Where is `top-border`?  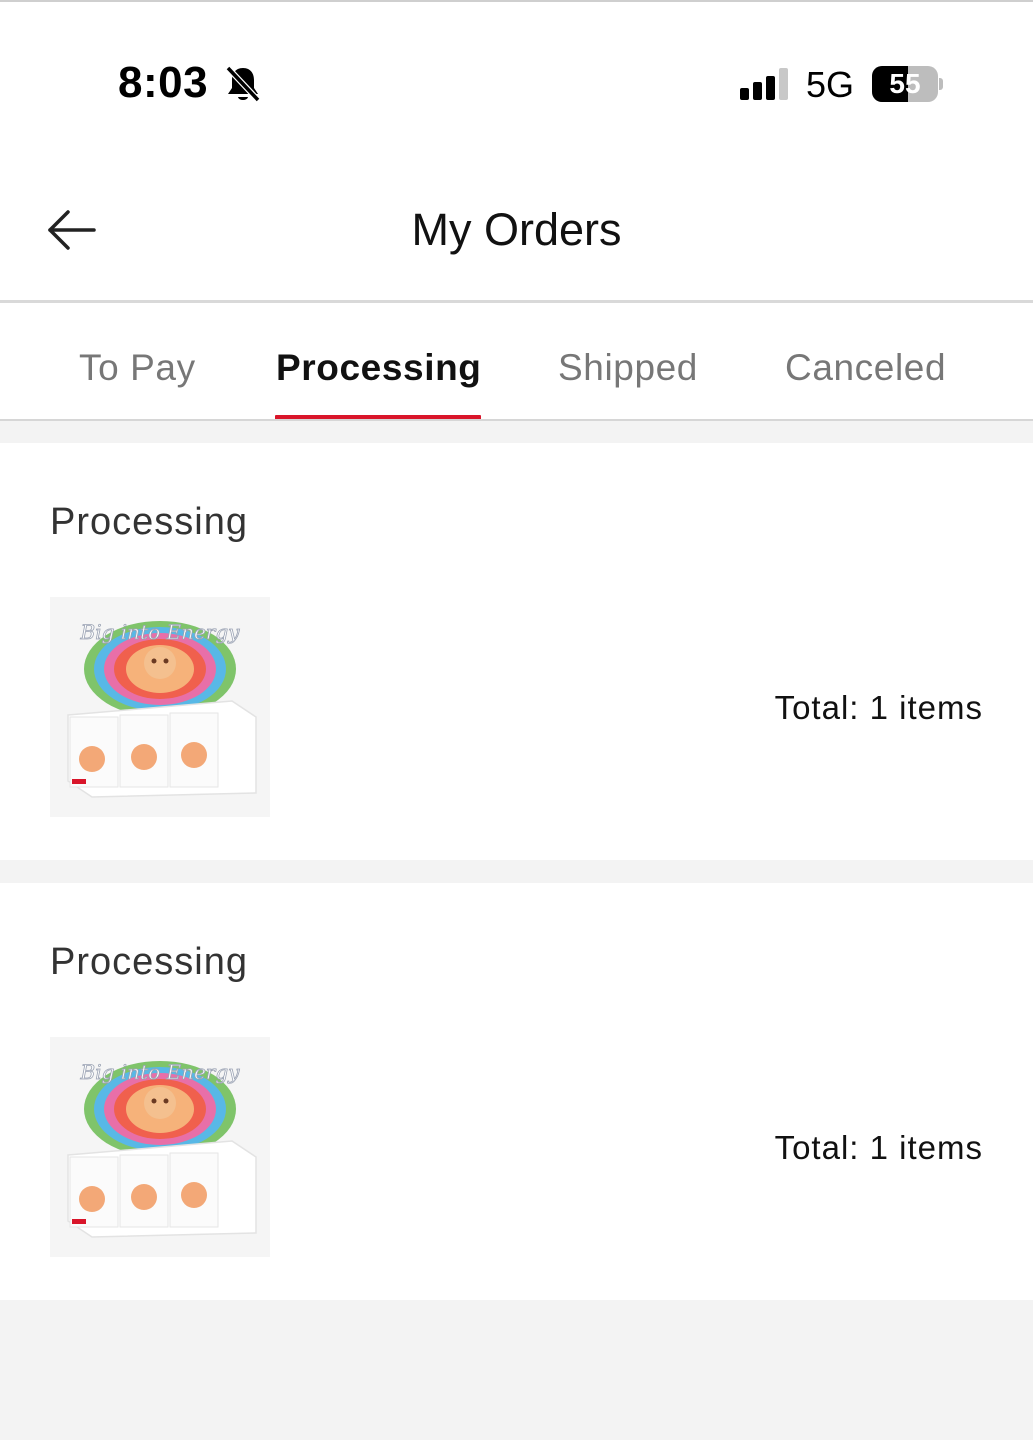 top-border is located at coordinates (516, 1).